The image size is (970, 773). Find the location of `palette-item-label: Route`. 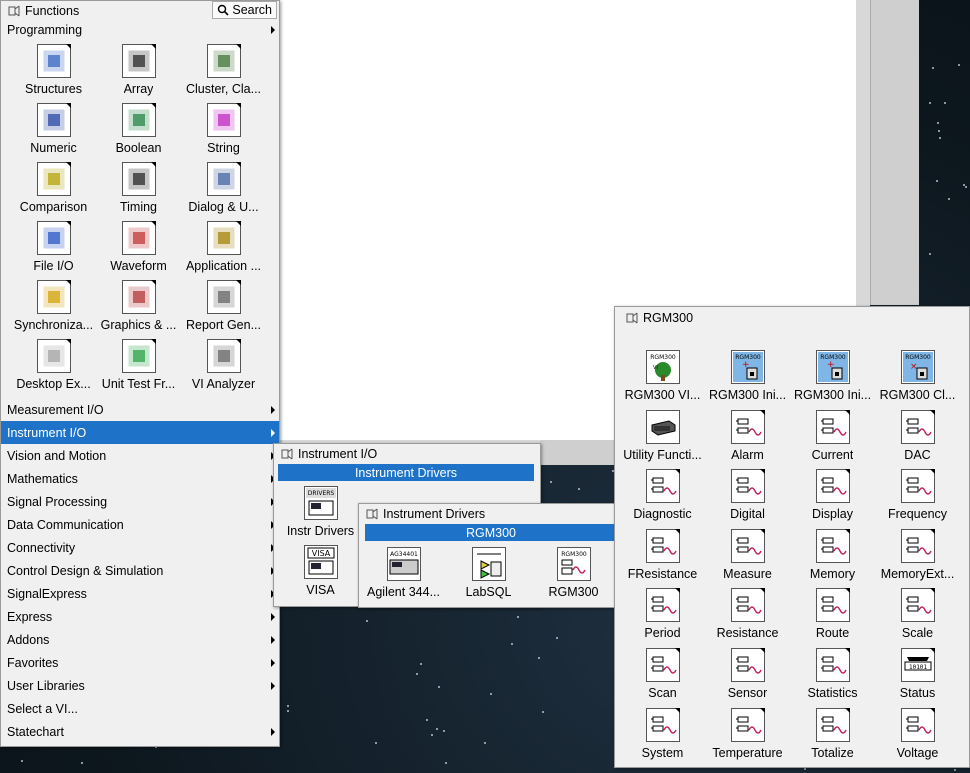

palette-item-label: Route is located at coordinates (832, 633).